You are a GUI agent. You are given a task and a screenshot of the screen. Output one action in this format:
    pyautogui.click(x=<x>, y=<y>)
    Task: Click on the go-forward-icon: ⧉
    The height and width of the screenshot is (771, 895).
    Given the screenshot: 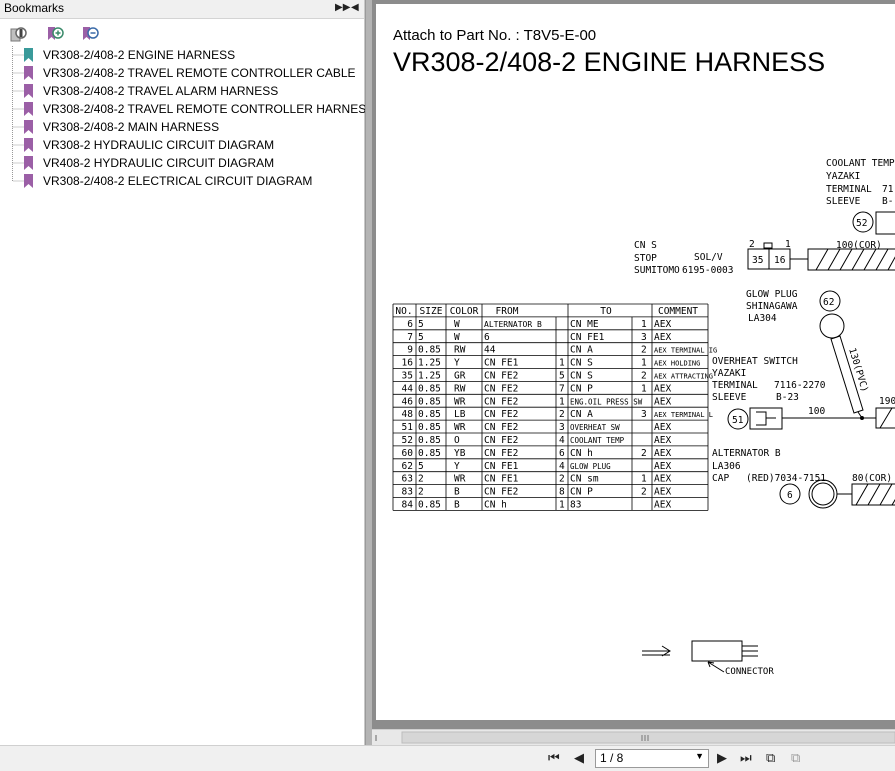 What is the action you would take?
    pyautogui.click(x=795, y=758)
    